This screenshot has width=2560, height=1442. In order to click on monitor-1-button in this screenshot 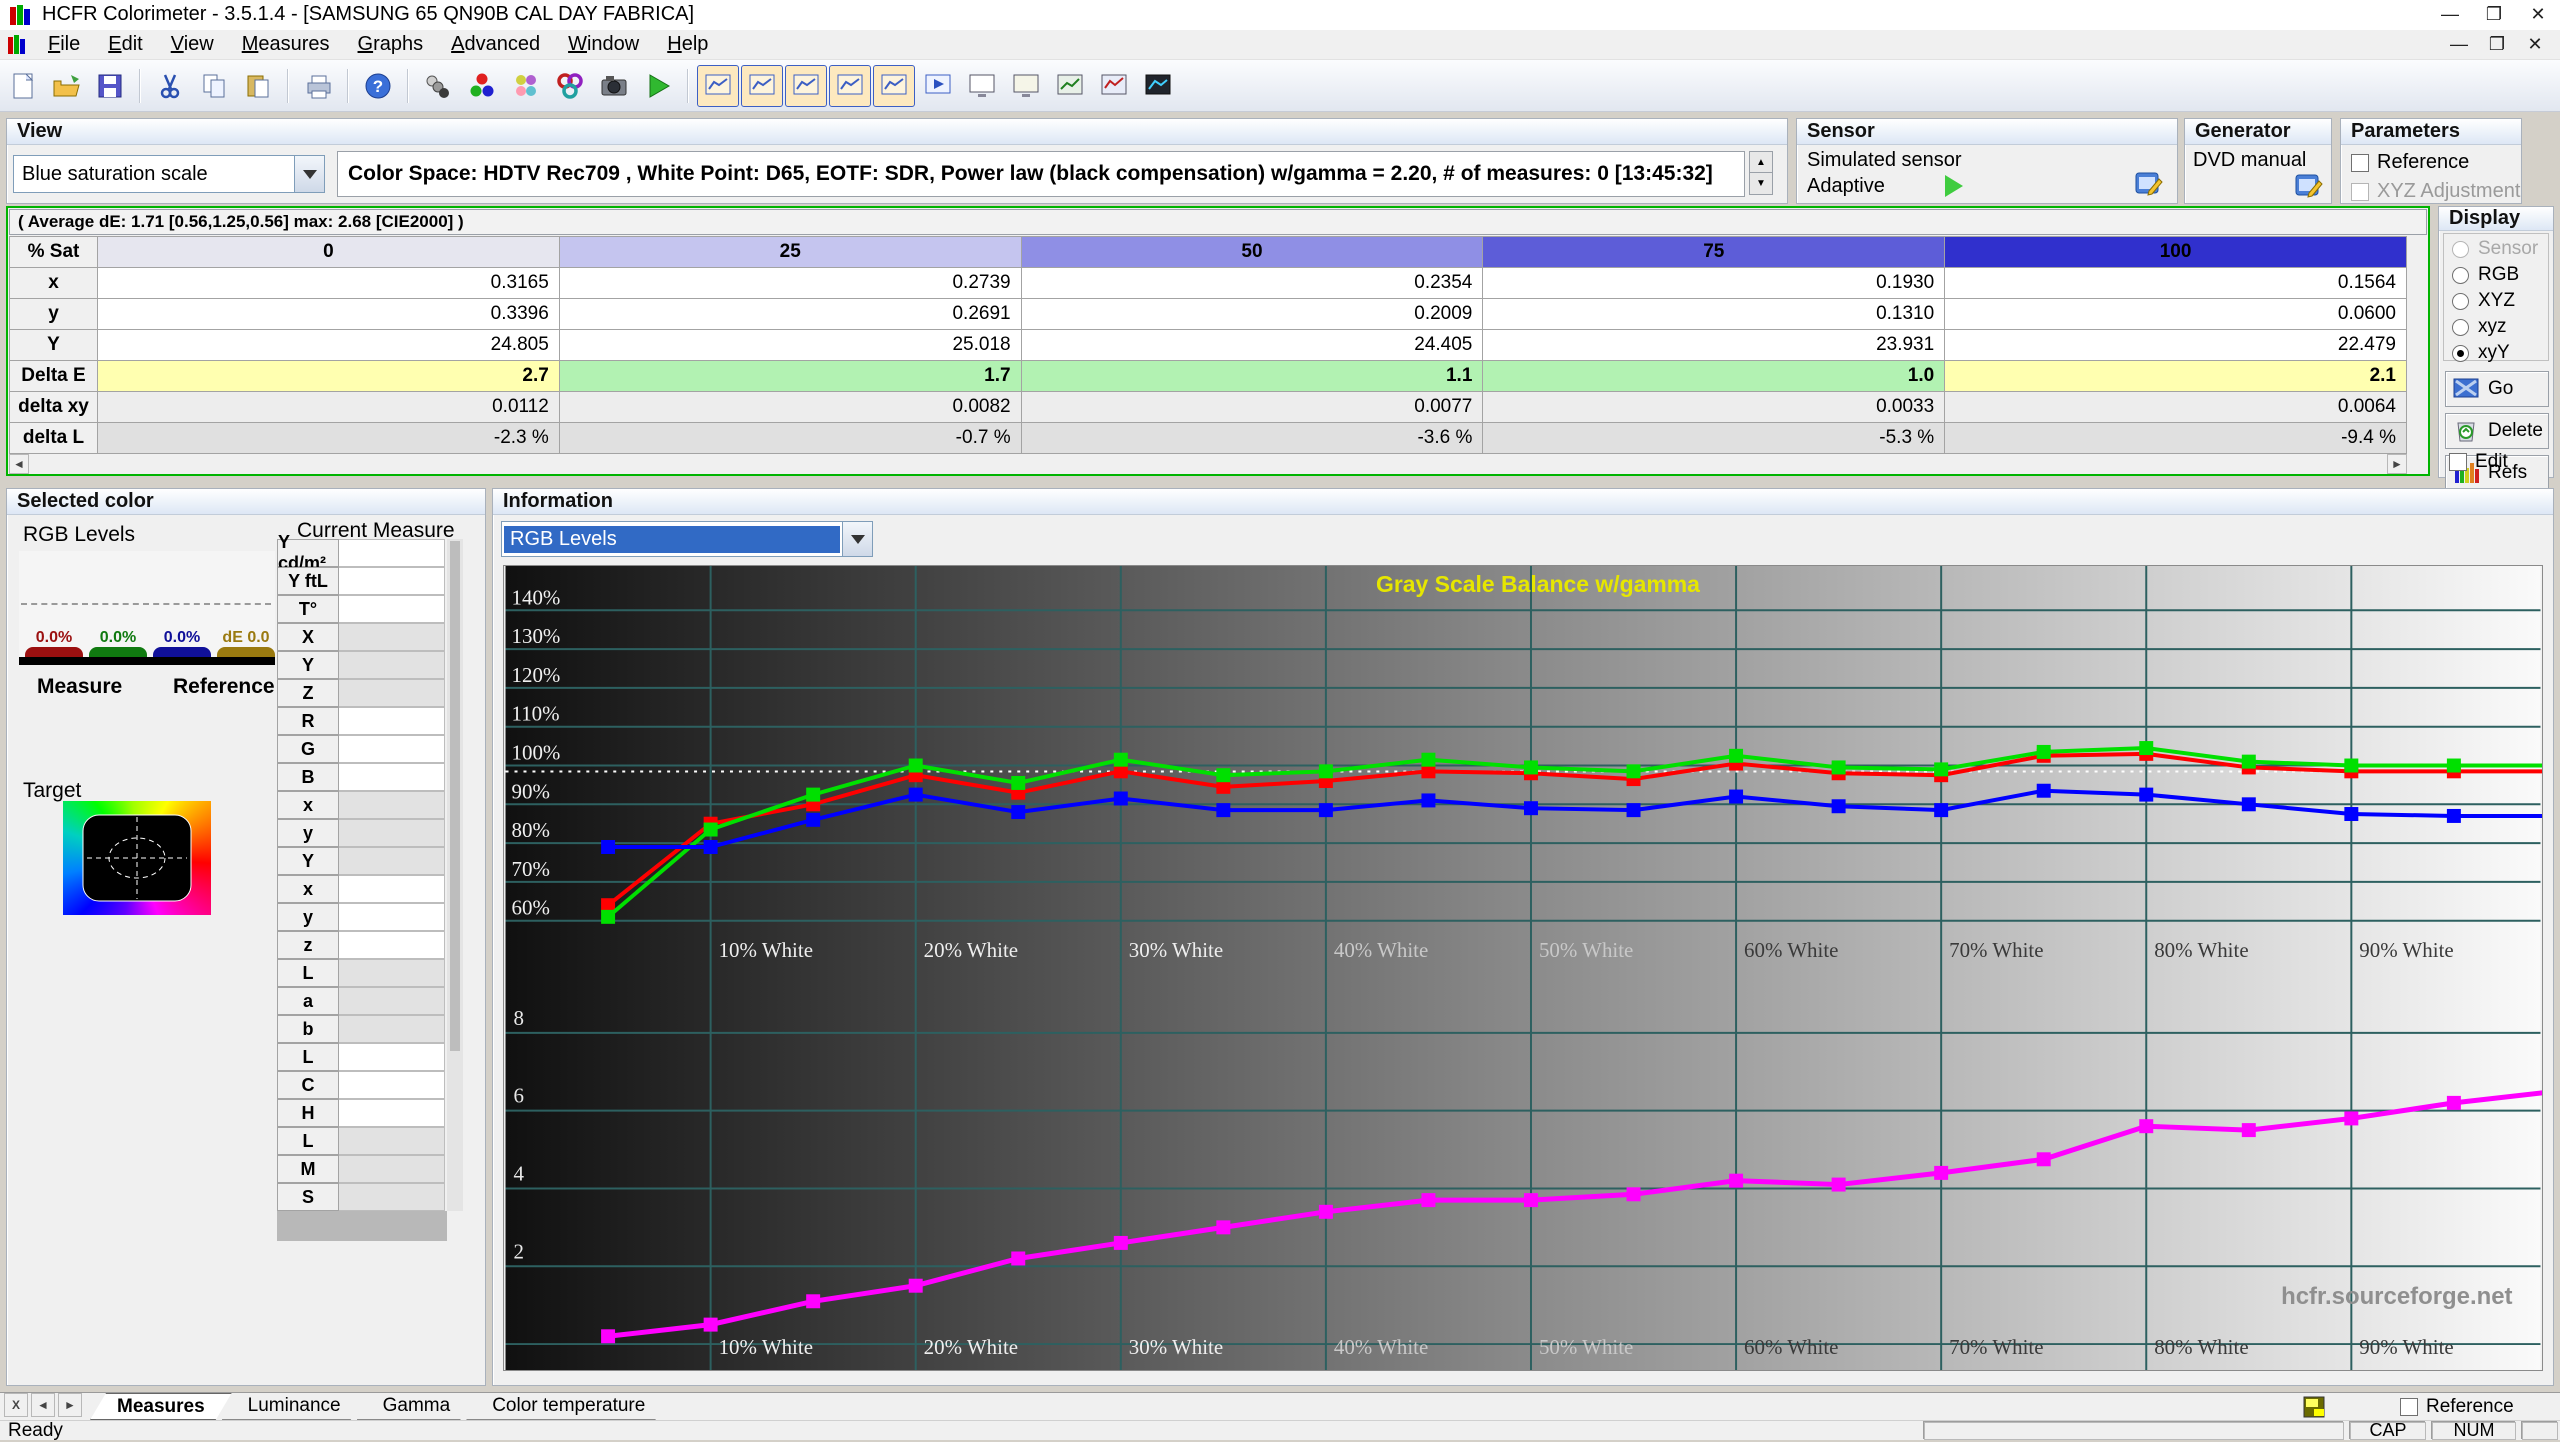, I will do `click(982, 86)`.